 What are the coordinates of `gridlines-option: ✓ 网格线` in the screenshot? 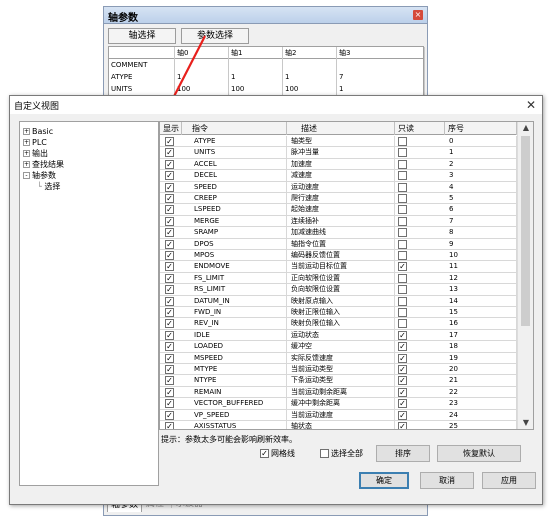 It's located at (277, 454).